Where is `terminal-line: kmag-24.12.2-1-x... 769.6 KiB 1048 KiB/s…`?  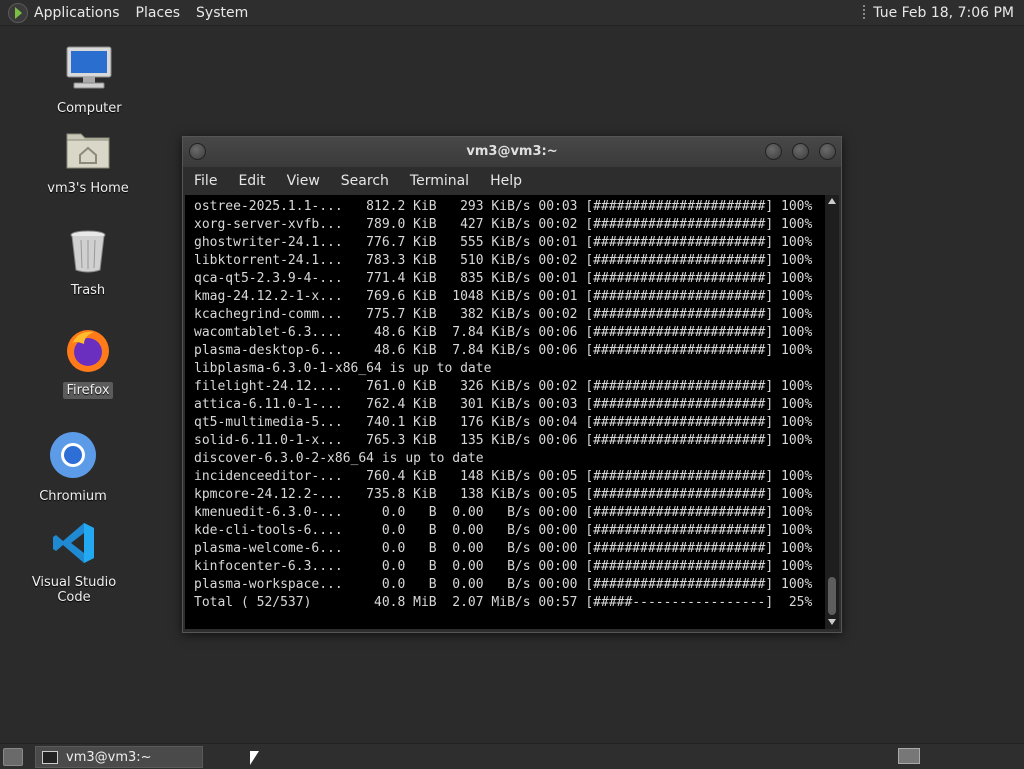 terminal-line: kmag-24.12.2-1-x... 769.6 KiB 1048 KiB/s… is located at coordinates (503, 296).